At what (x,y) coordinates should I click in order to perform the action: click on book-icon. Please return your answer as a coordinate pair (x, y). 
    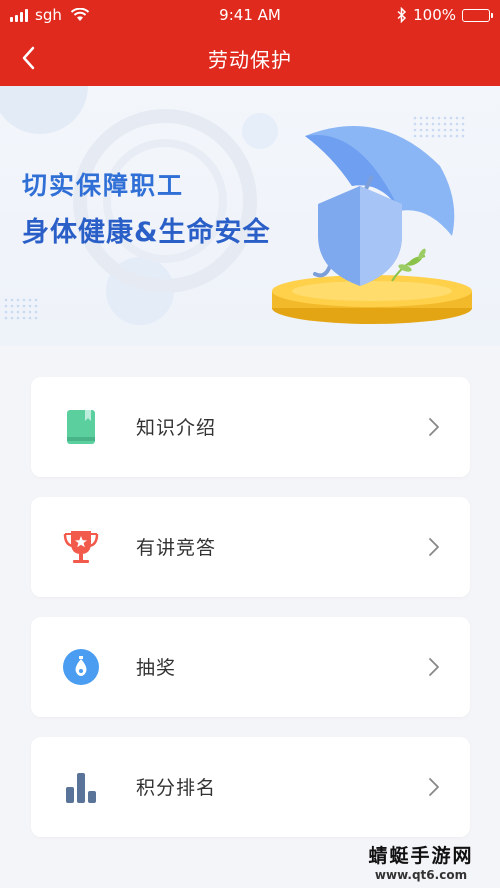
    Looking at the image, I should click on (81, 427).